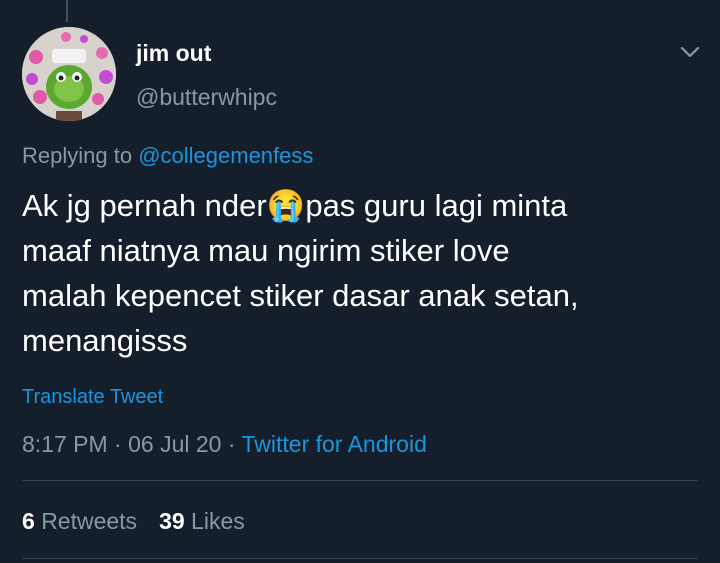  Describe the element at coordinates (172, 521) in the screenshot. I see `likes-count: 39` at that location.